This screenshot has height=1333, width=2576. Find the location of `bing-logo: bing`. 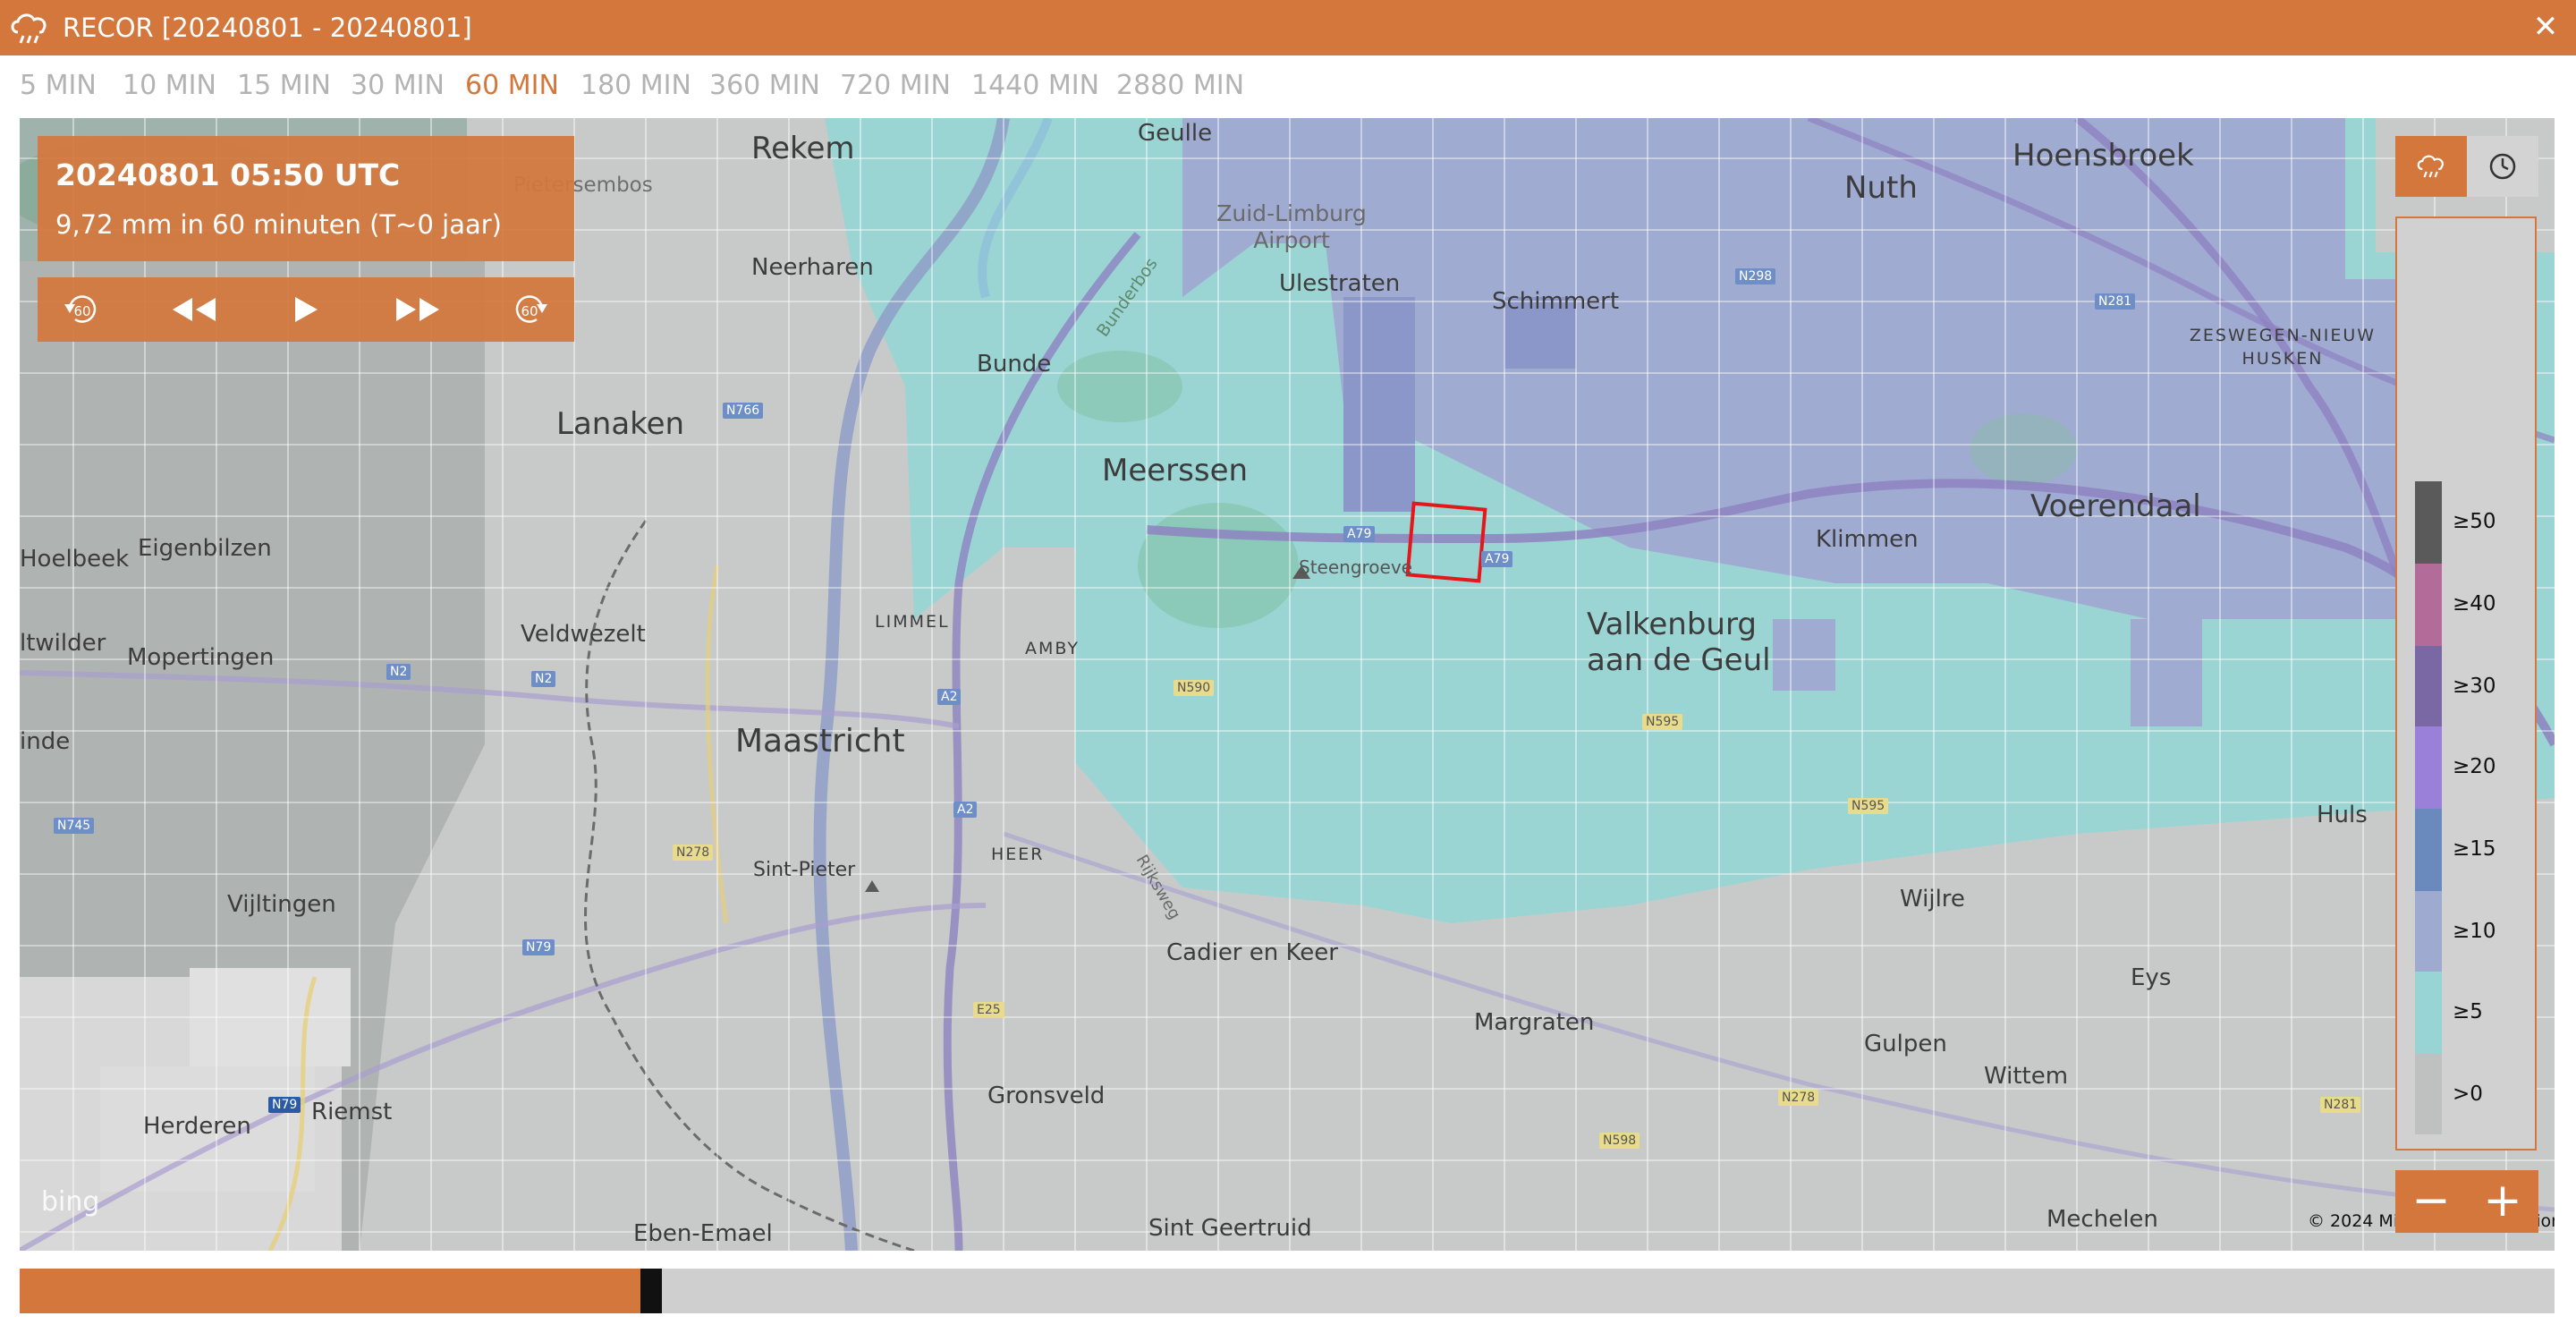

bing-logo: bing is located at coordinates (70, 1202).